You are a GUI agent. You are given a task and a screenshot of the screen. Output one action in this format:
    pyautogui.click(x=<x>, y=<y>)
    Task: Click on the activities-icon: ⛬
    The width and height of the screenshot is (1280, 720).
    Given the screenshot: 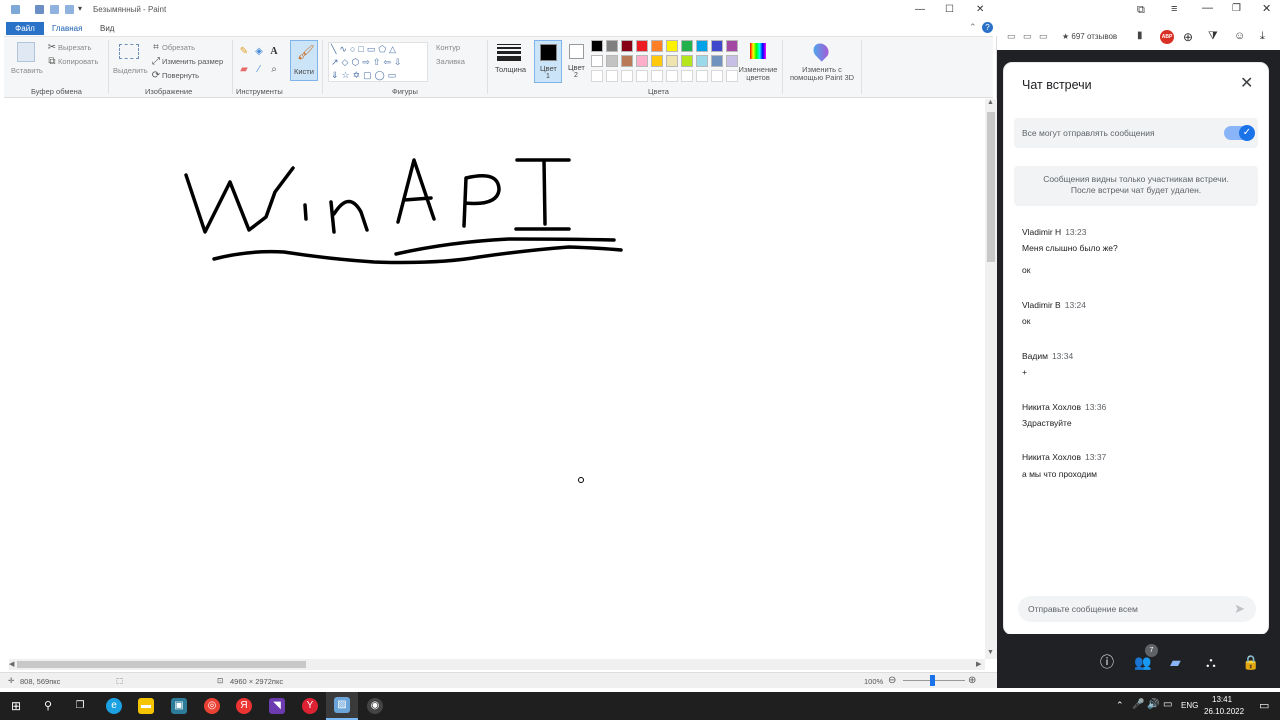 What is the action you would take?
    pyautogui.click(x=1211, y=662)
    